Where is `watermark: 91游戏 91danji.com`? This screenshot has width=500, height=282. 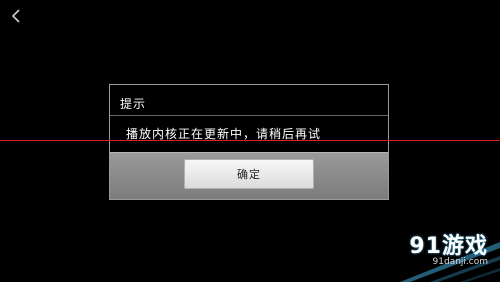 watermark: 91游戏 91danji.com is located at coordinates (430, 247).